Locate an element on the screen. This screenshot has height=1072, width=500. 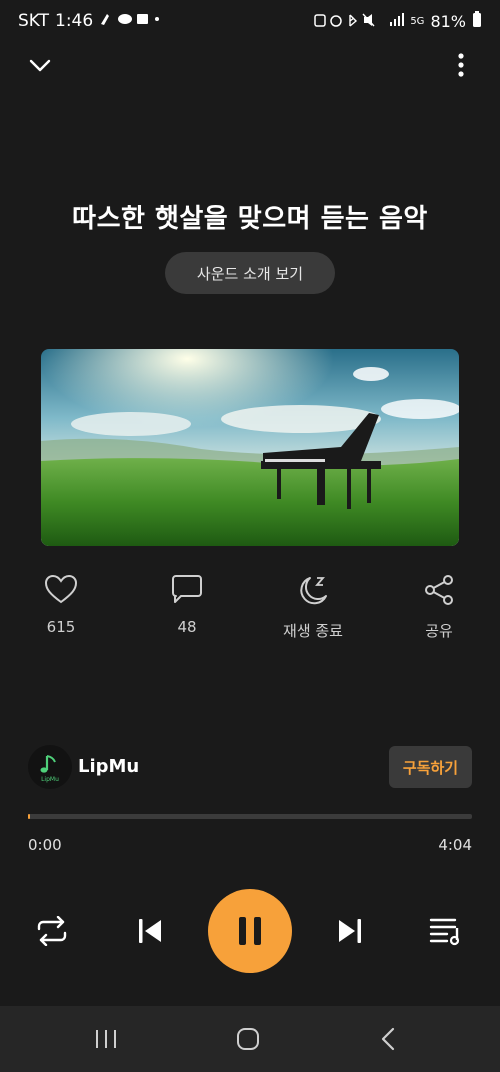
like-button: 615 is located at coordinates (61, 605).